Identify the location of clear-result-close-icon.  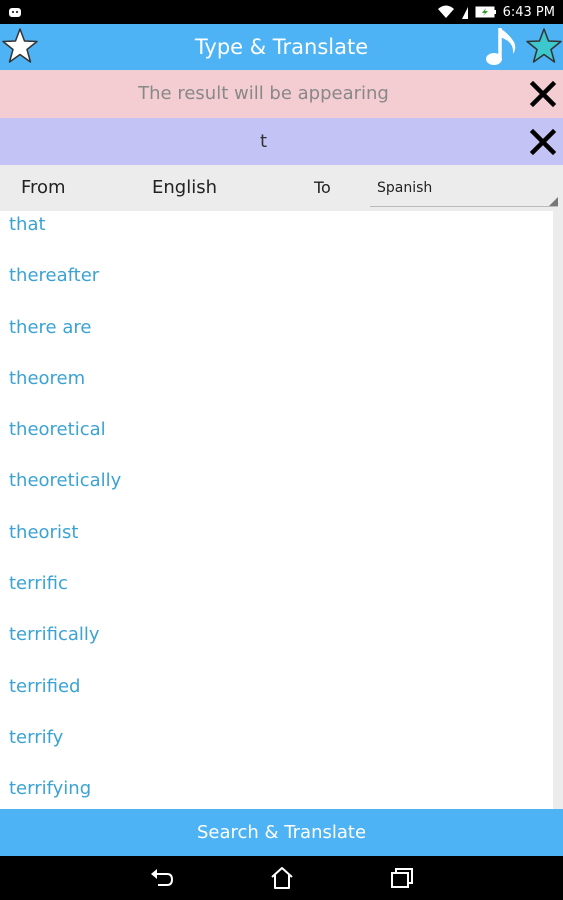
(543, 94).